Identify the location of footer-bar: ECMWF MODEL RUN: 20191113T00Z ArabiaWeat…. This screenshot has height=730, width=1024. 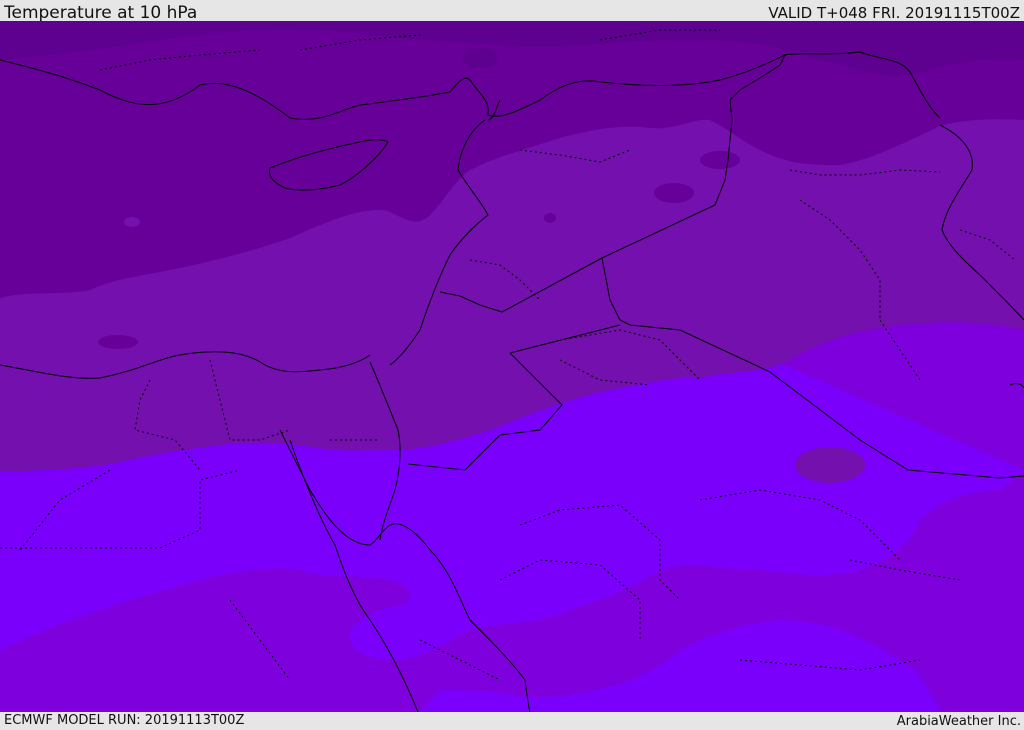
(512, 720).